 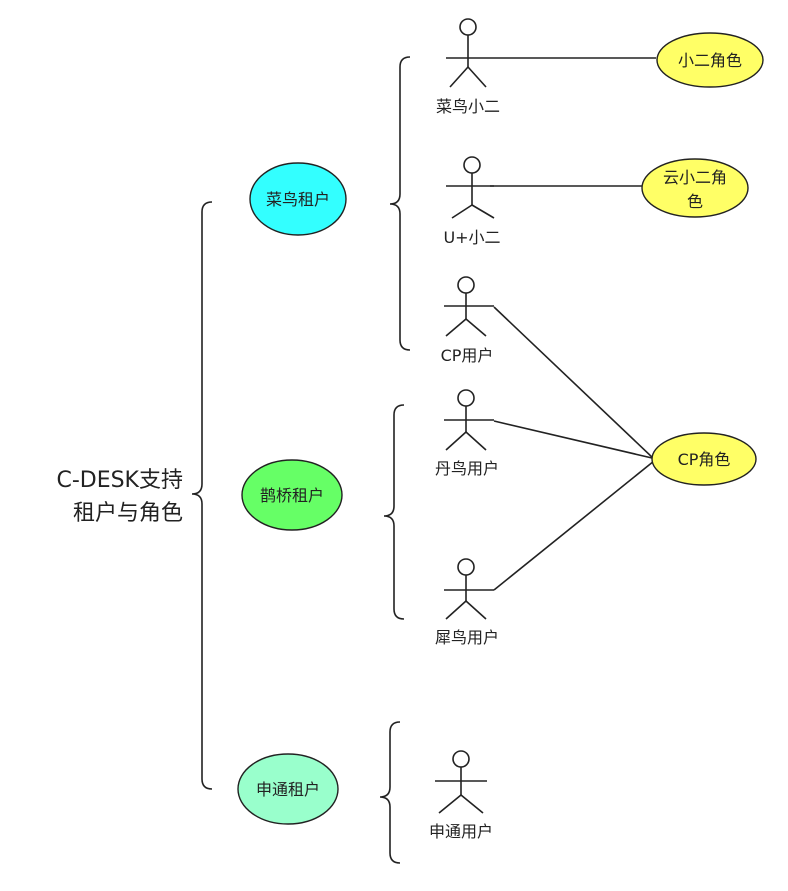 What do you see at coordinates (119, 480) in the screenshot?
I see `root-title-line1: C-DESK支持` at bounding box center [119, 480].